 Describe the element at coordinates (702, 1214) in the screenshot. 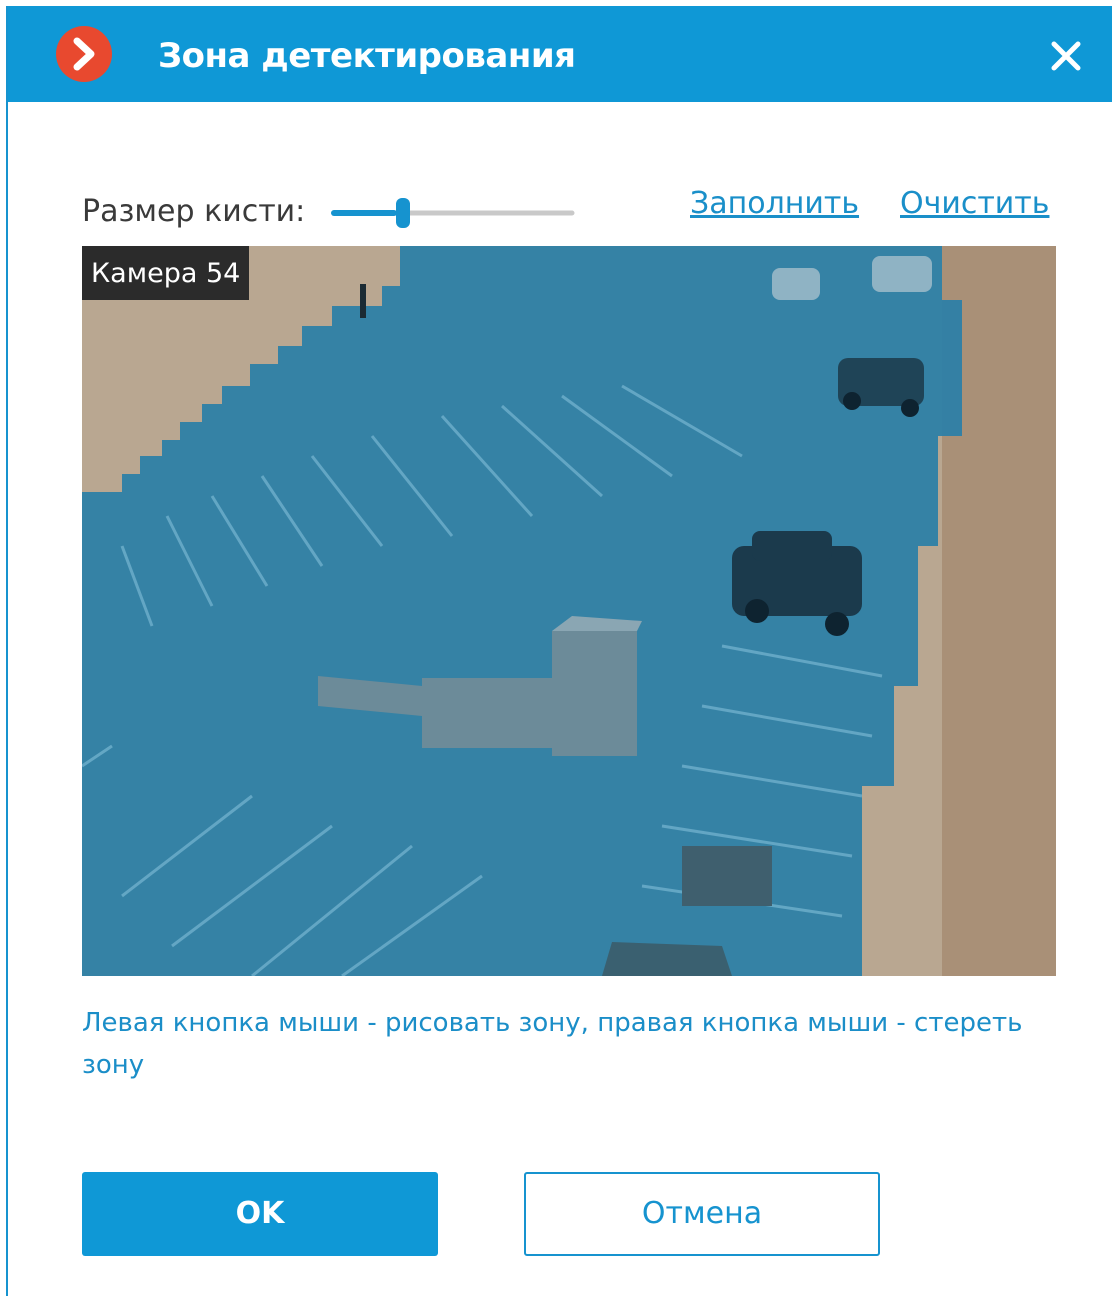

I see `cancel-button: Отмена` at that location.